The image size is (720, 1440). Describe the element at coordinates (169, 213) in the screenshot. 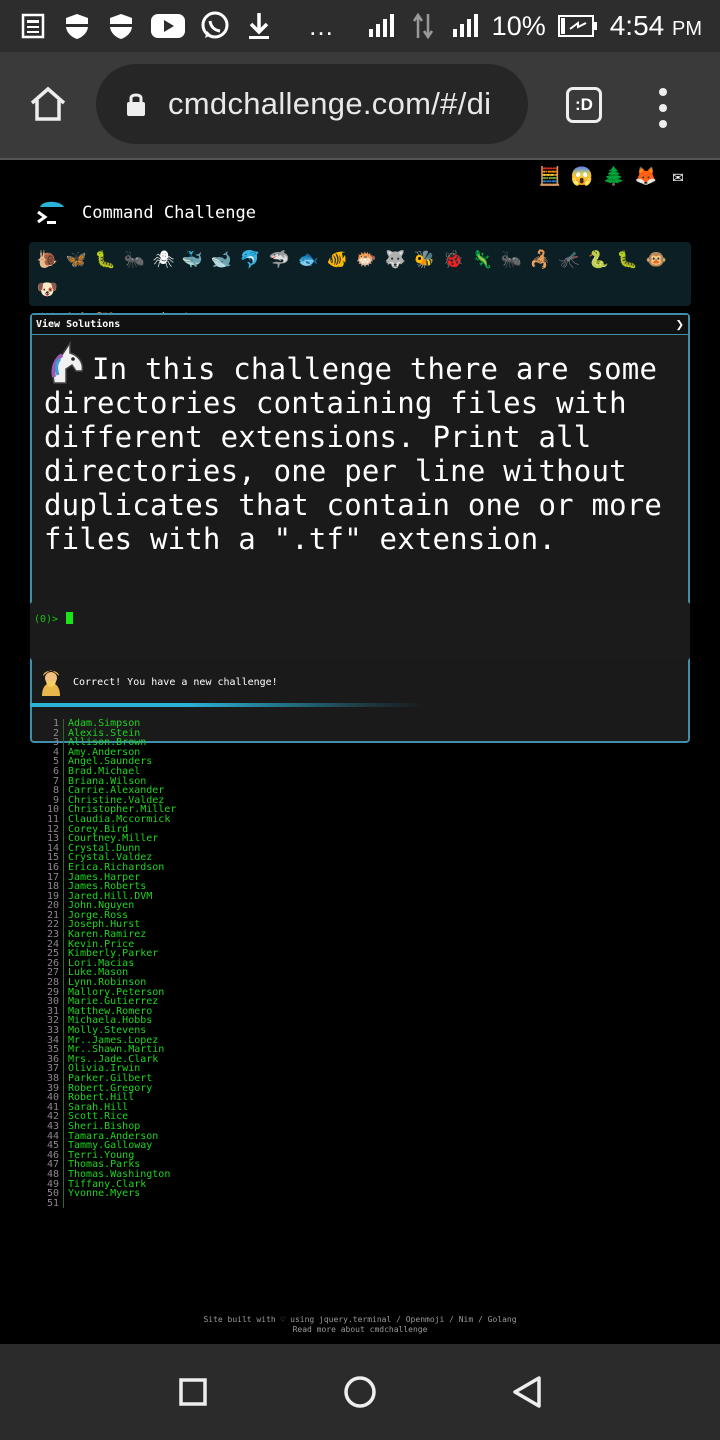

I see `brand-title: Command Challenge` at that location.